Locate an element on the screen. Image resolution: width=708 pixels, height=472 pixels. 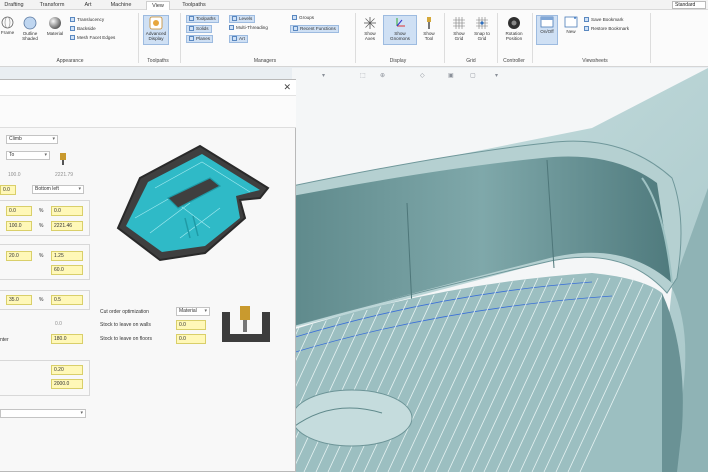
show-tool-button: Show Tool is located at coordinates (429, 28).